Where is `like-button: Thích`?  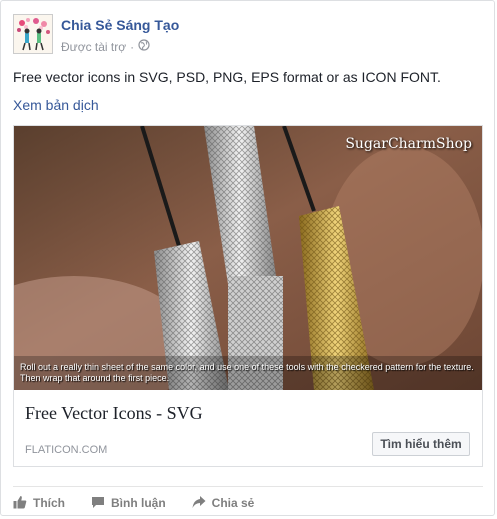 like-button: Thích is located at coordinates (39, 503).